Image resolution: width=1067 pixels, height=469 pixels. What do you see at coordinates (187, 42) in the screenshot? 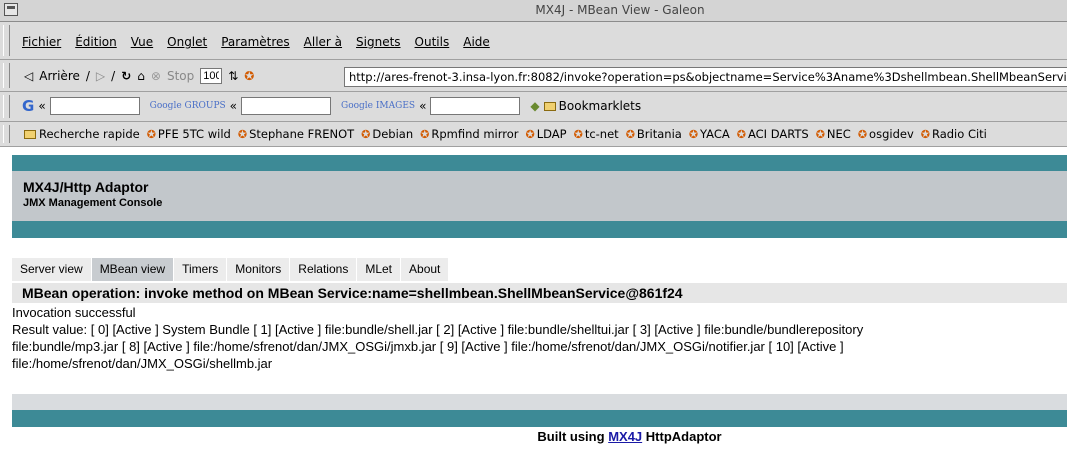
I see `menu-item: Onglet` at bounding box center [187, 42].